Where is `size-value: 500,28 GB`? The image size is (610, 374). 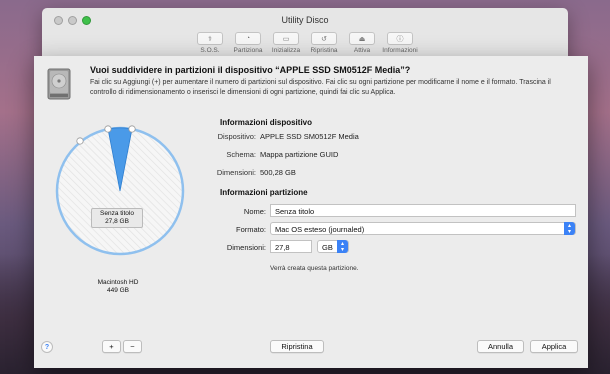
size-value: 500,28 GB is located at coordinates (278, 172).